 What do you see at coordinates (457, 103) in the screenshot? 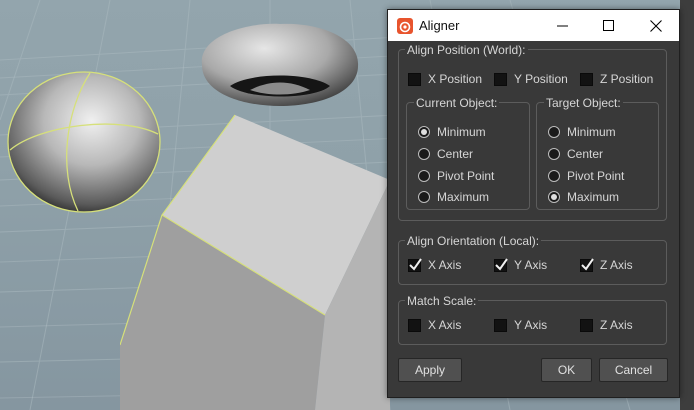
I see `current-object-title: Current Object:` at bounding box center [457, 103].